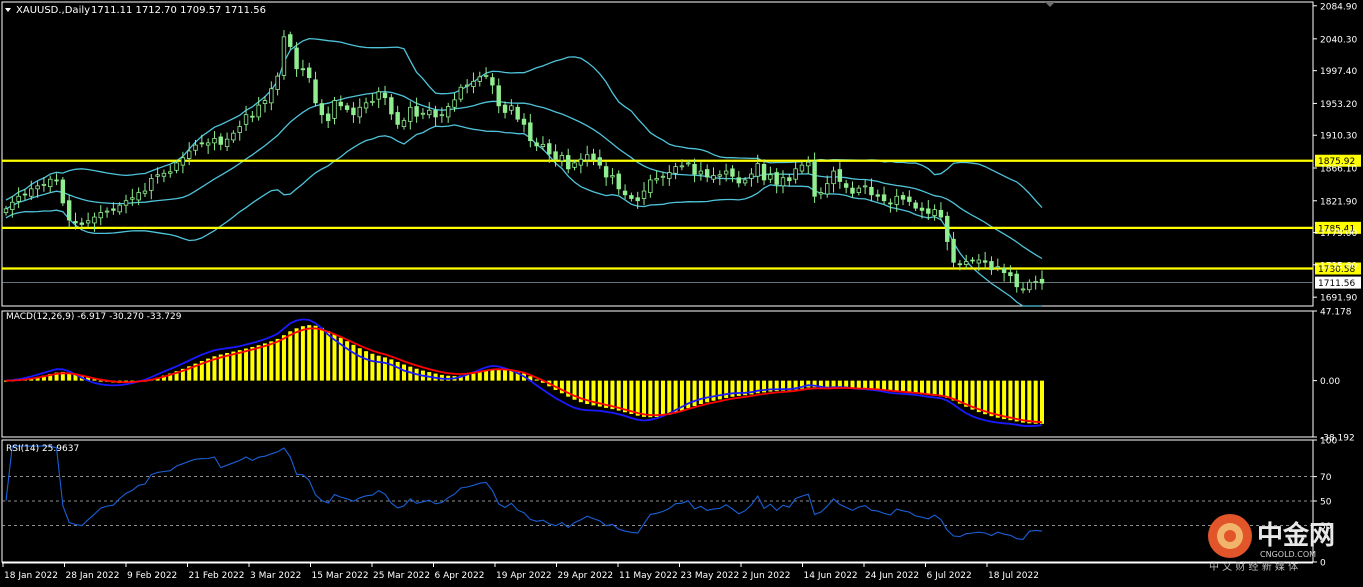 This screenshot has width=1363, height=587. Describe the element at coordinates (1013, 576) in the screenshot. I see `time-tick-label: 18 Jul 2022` at that location.